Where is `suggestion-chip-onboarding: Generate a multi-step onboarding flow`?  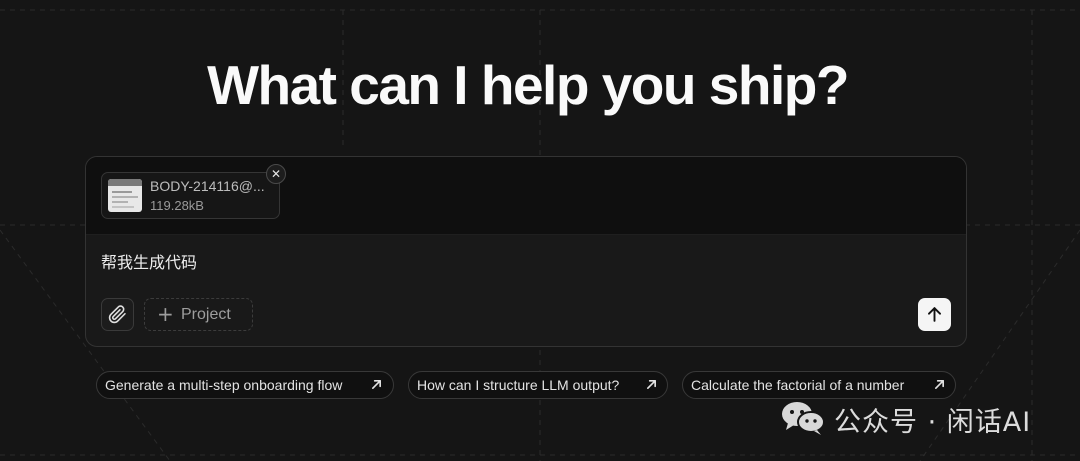
suggestion-chip-onboarding: Generate a multi-step onboarding flow is located at coordinates (245, 385).